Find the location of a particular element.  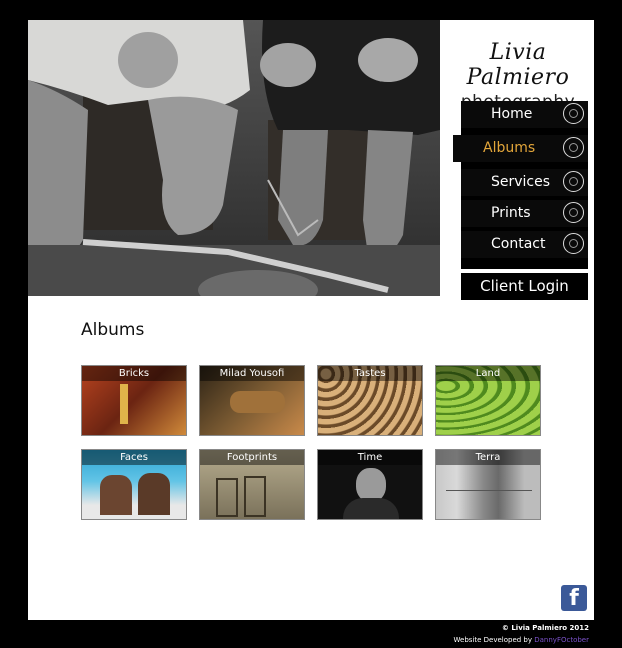

album-milad-yousofi: Milad Yousofi is located at coordinates (252, 400).